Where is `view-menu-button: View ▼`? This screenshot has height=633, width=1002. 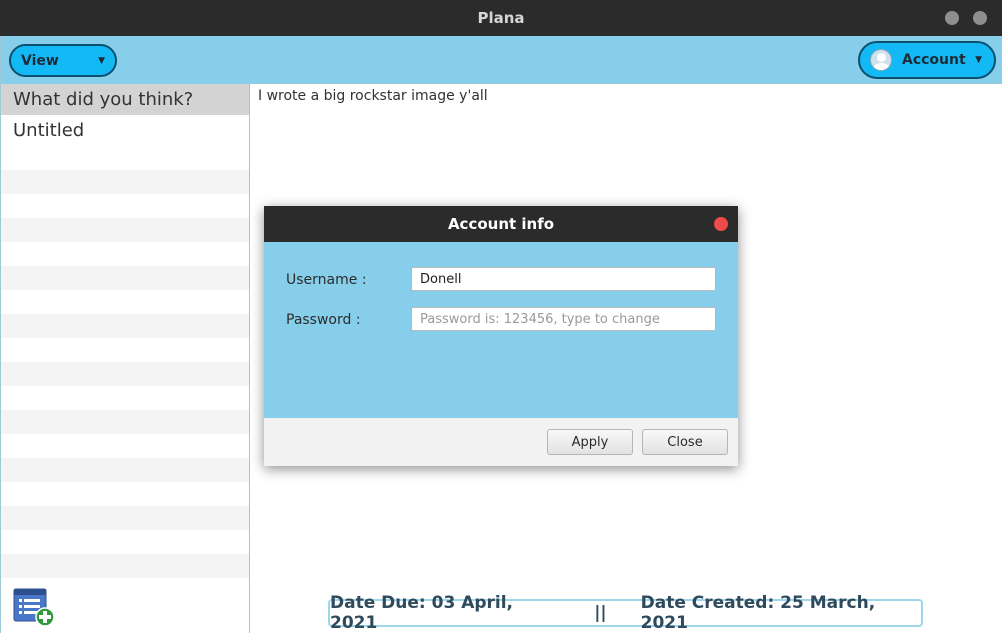
view-menu-button: View ▼ is located at coordinates (63, 60).